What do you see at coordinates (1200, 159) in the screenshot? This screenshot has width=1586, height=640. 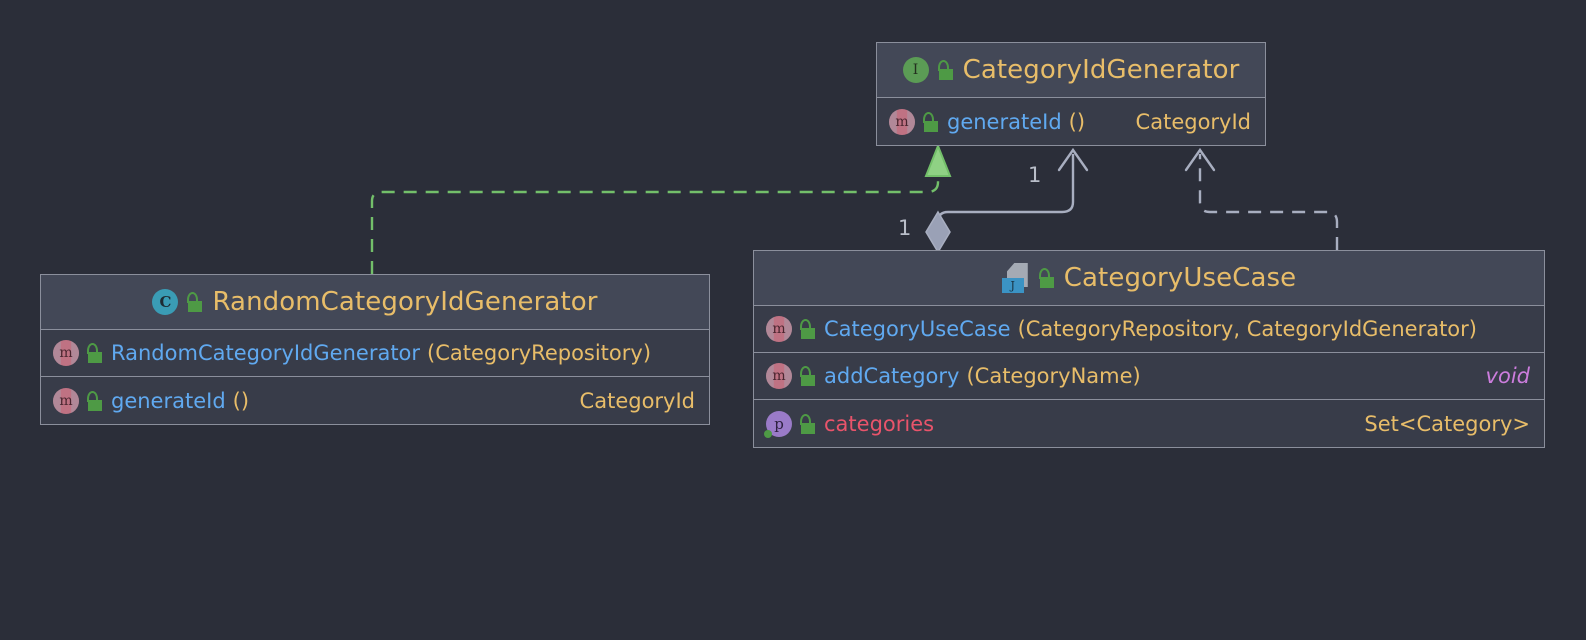 I see `dependency-arrowhead-icon` at bounding box center [1200, 159].